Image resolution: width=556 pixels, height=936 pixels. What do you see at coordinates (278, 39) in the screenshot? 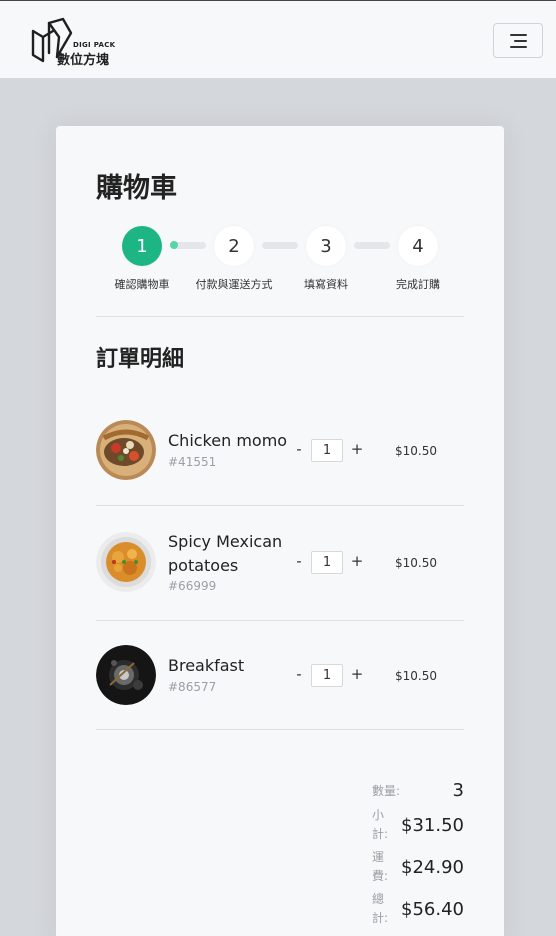
I see `navbar: DIGI PACK 數位方塊` at bounding box center [278, 39].